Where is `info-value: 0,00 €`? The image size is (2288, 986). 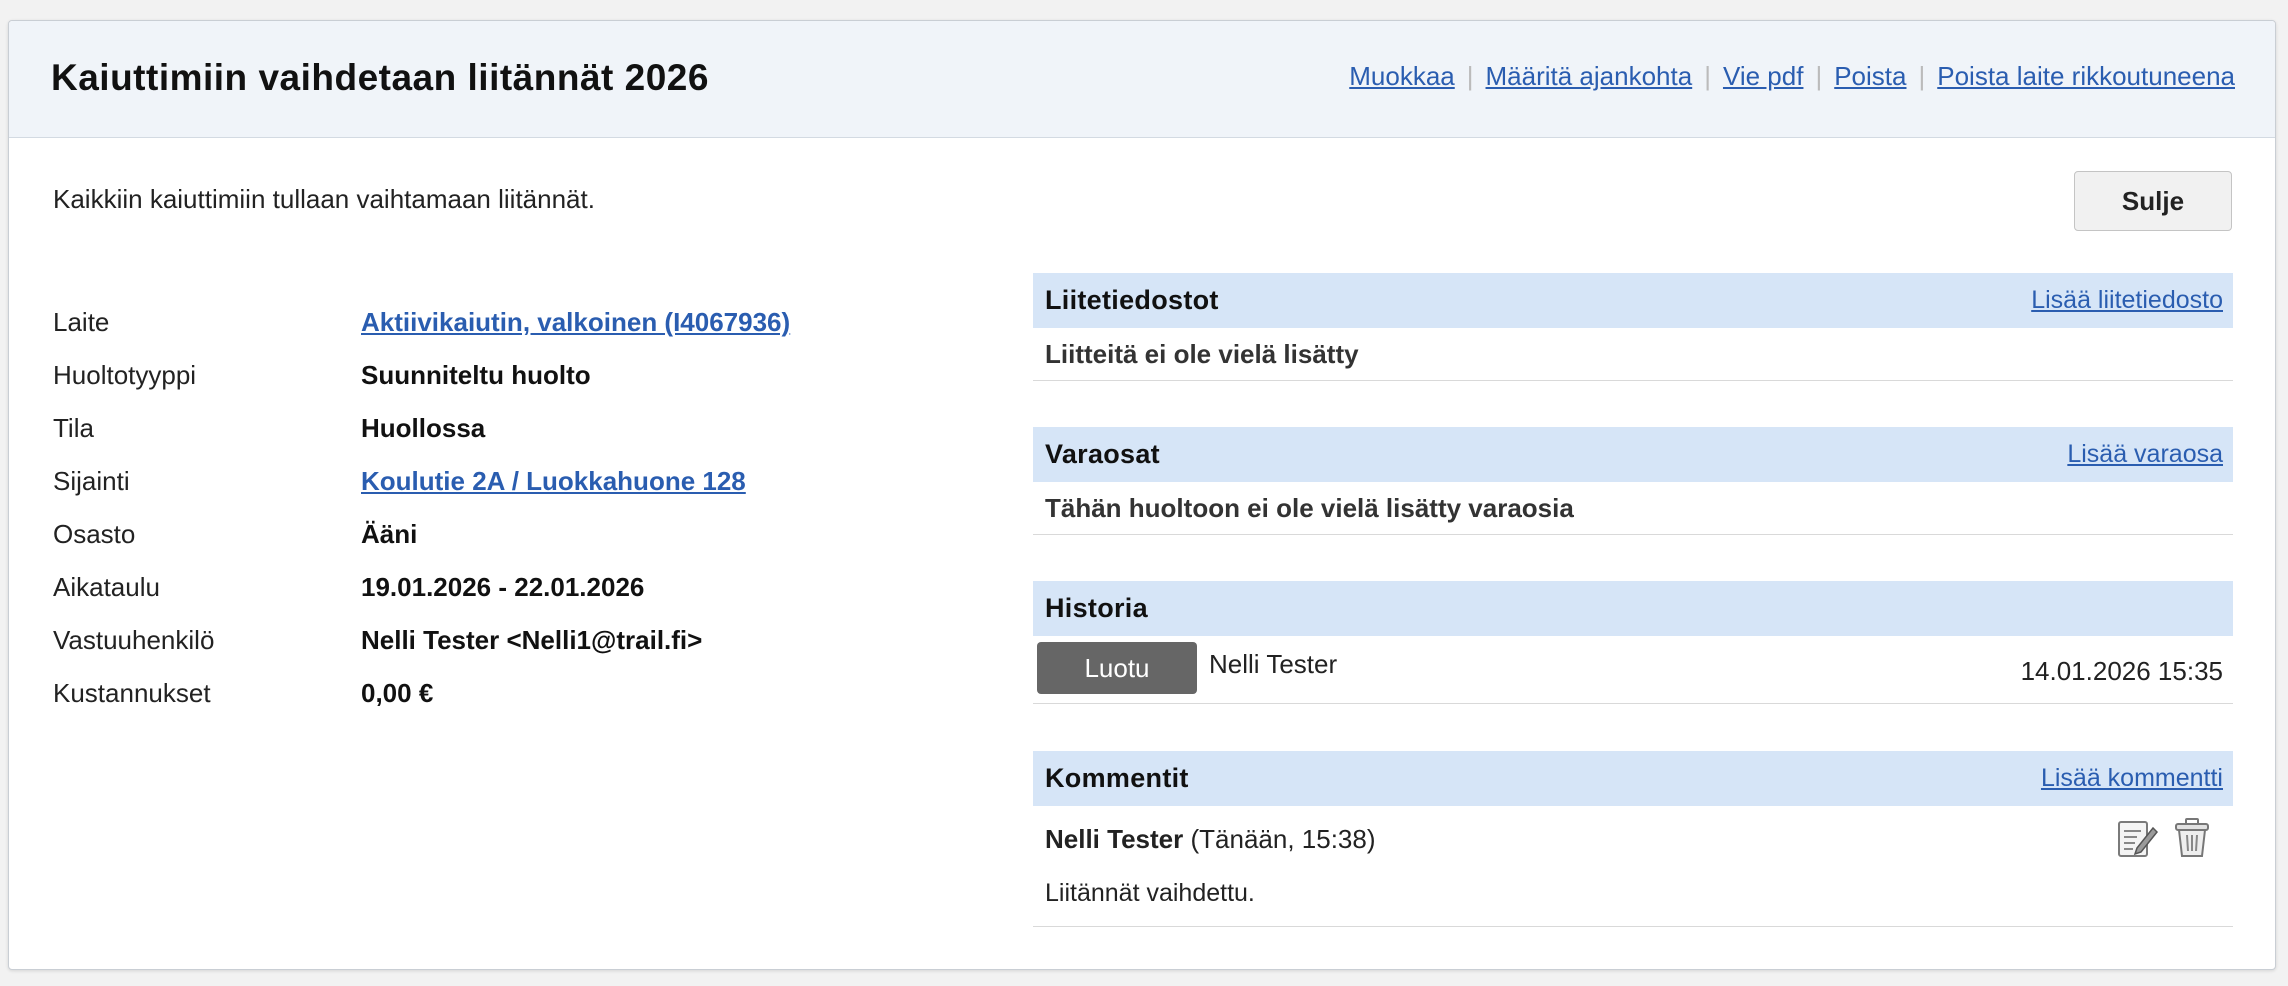
info-value: 0,00 € is located at coordinates (397, 693).